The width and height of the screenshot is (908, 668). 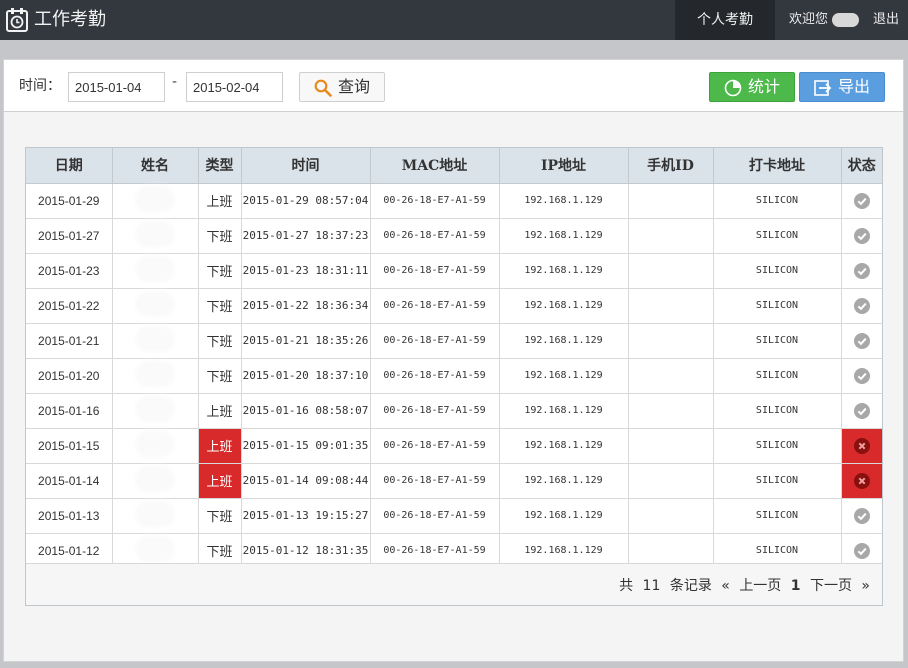 I want to click on cell-time: 2015-01-15 09:01:35, so click(x=306, y=446).